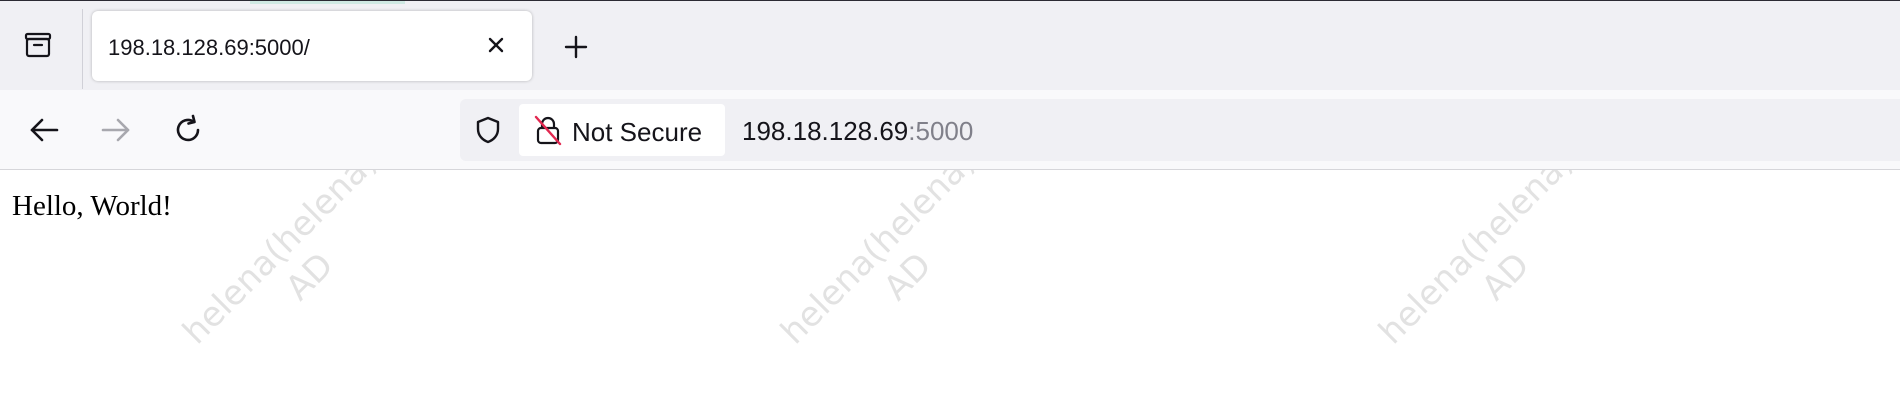  I want to click on forward-button, so click(116, 130).